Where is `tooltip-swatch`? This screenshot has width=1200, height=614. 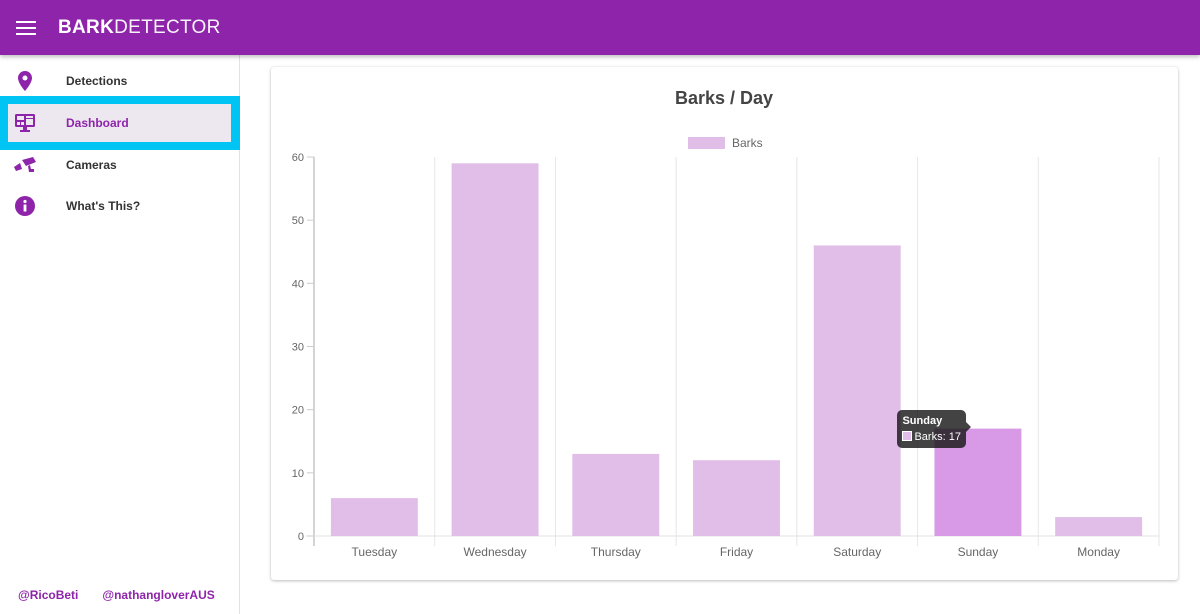 tooltip-swatch is located at coordinates (907, 435).